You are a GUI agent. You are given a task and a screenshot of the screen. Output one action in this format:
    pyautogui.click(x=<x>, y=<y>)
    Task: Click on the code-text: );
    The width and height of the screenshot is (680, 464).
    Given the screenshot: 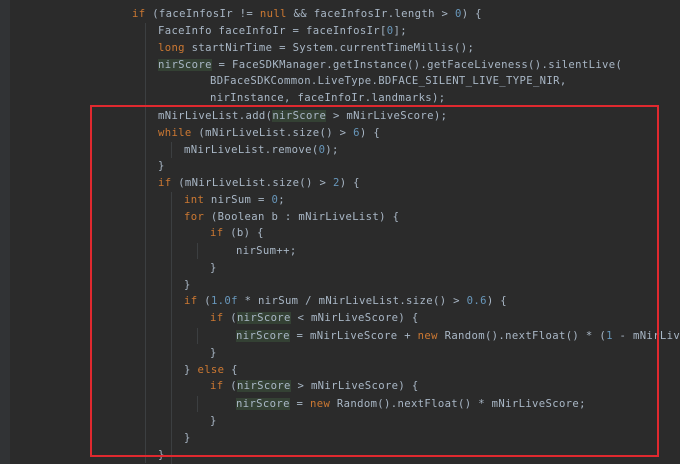 What is the action you would take?
    pyautogui.click(x=332, y=150)
    